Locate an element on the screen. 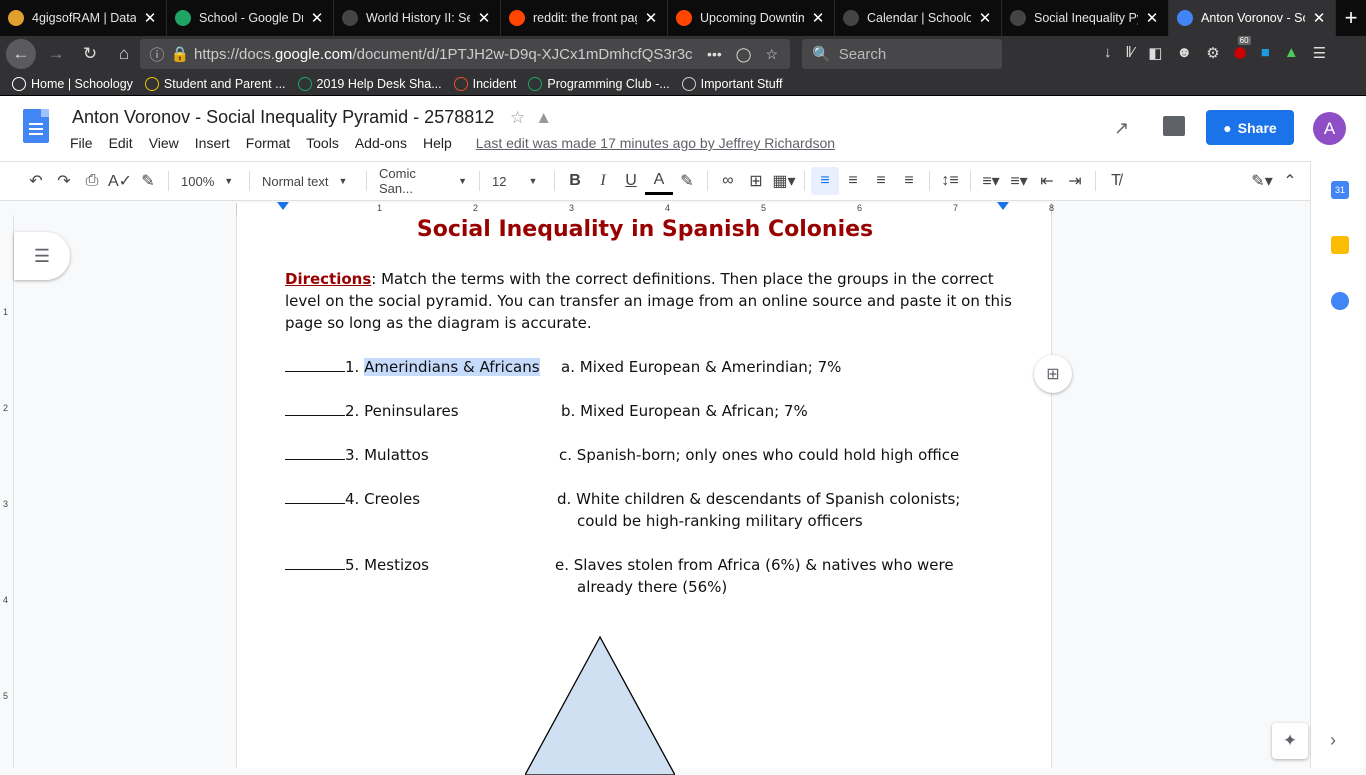  browser-tab: Upcoming Downtime ✕ is located at coordinates (751, 18).